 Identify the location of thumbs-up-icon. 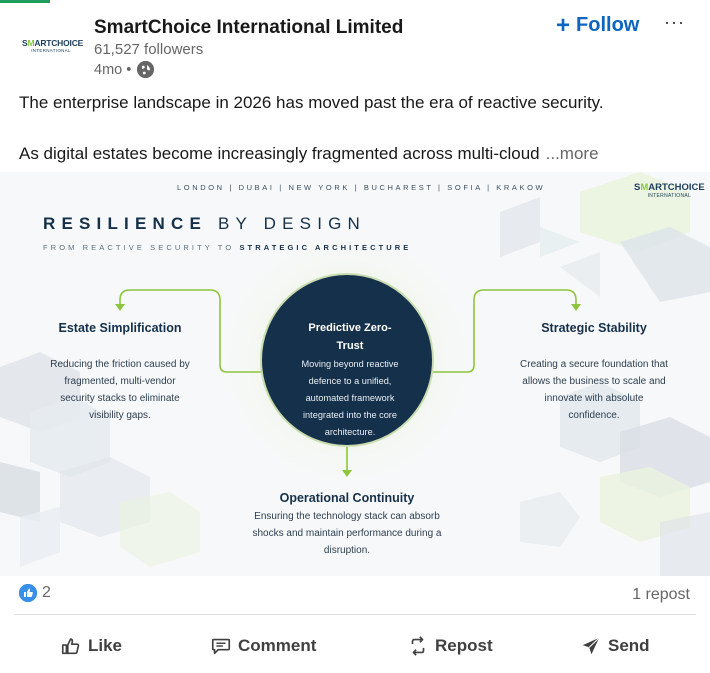
(70, 646).